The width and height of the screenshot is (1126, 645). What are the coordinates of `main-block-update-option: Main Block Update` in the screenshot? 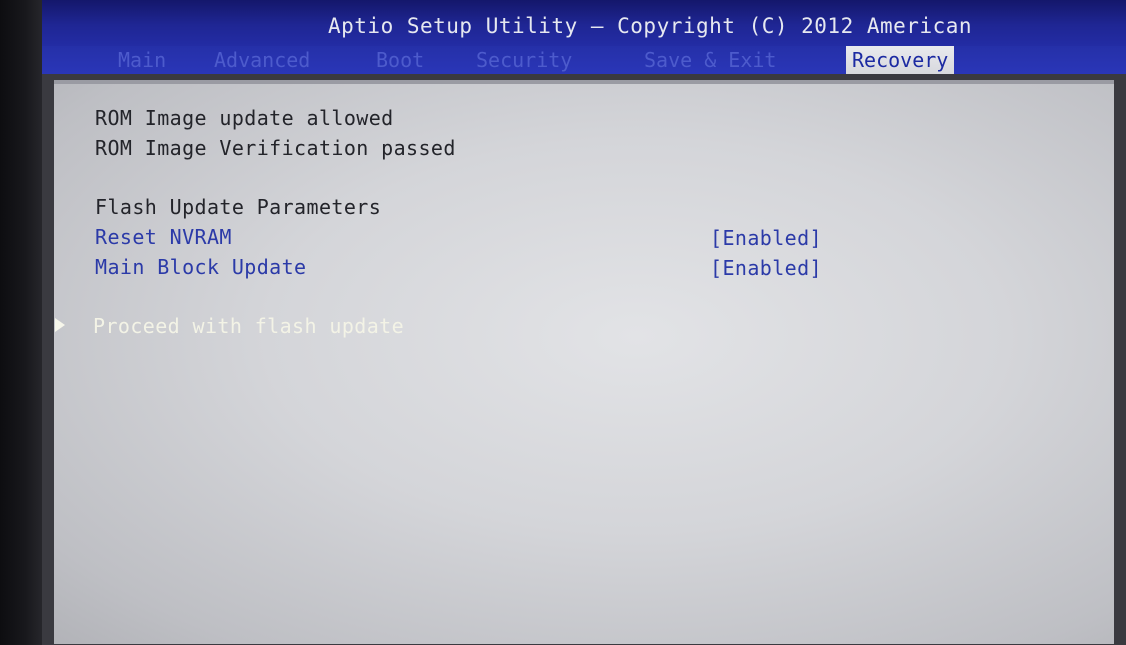 It's located at (201, 267).